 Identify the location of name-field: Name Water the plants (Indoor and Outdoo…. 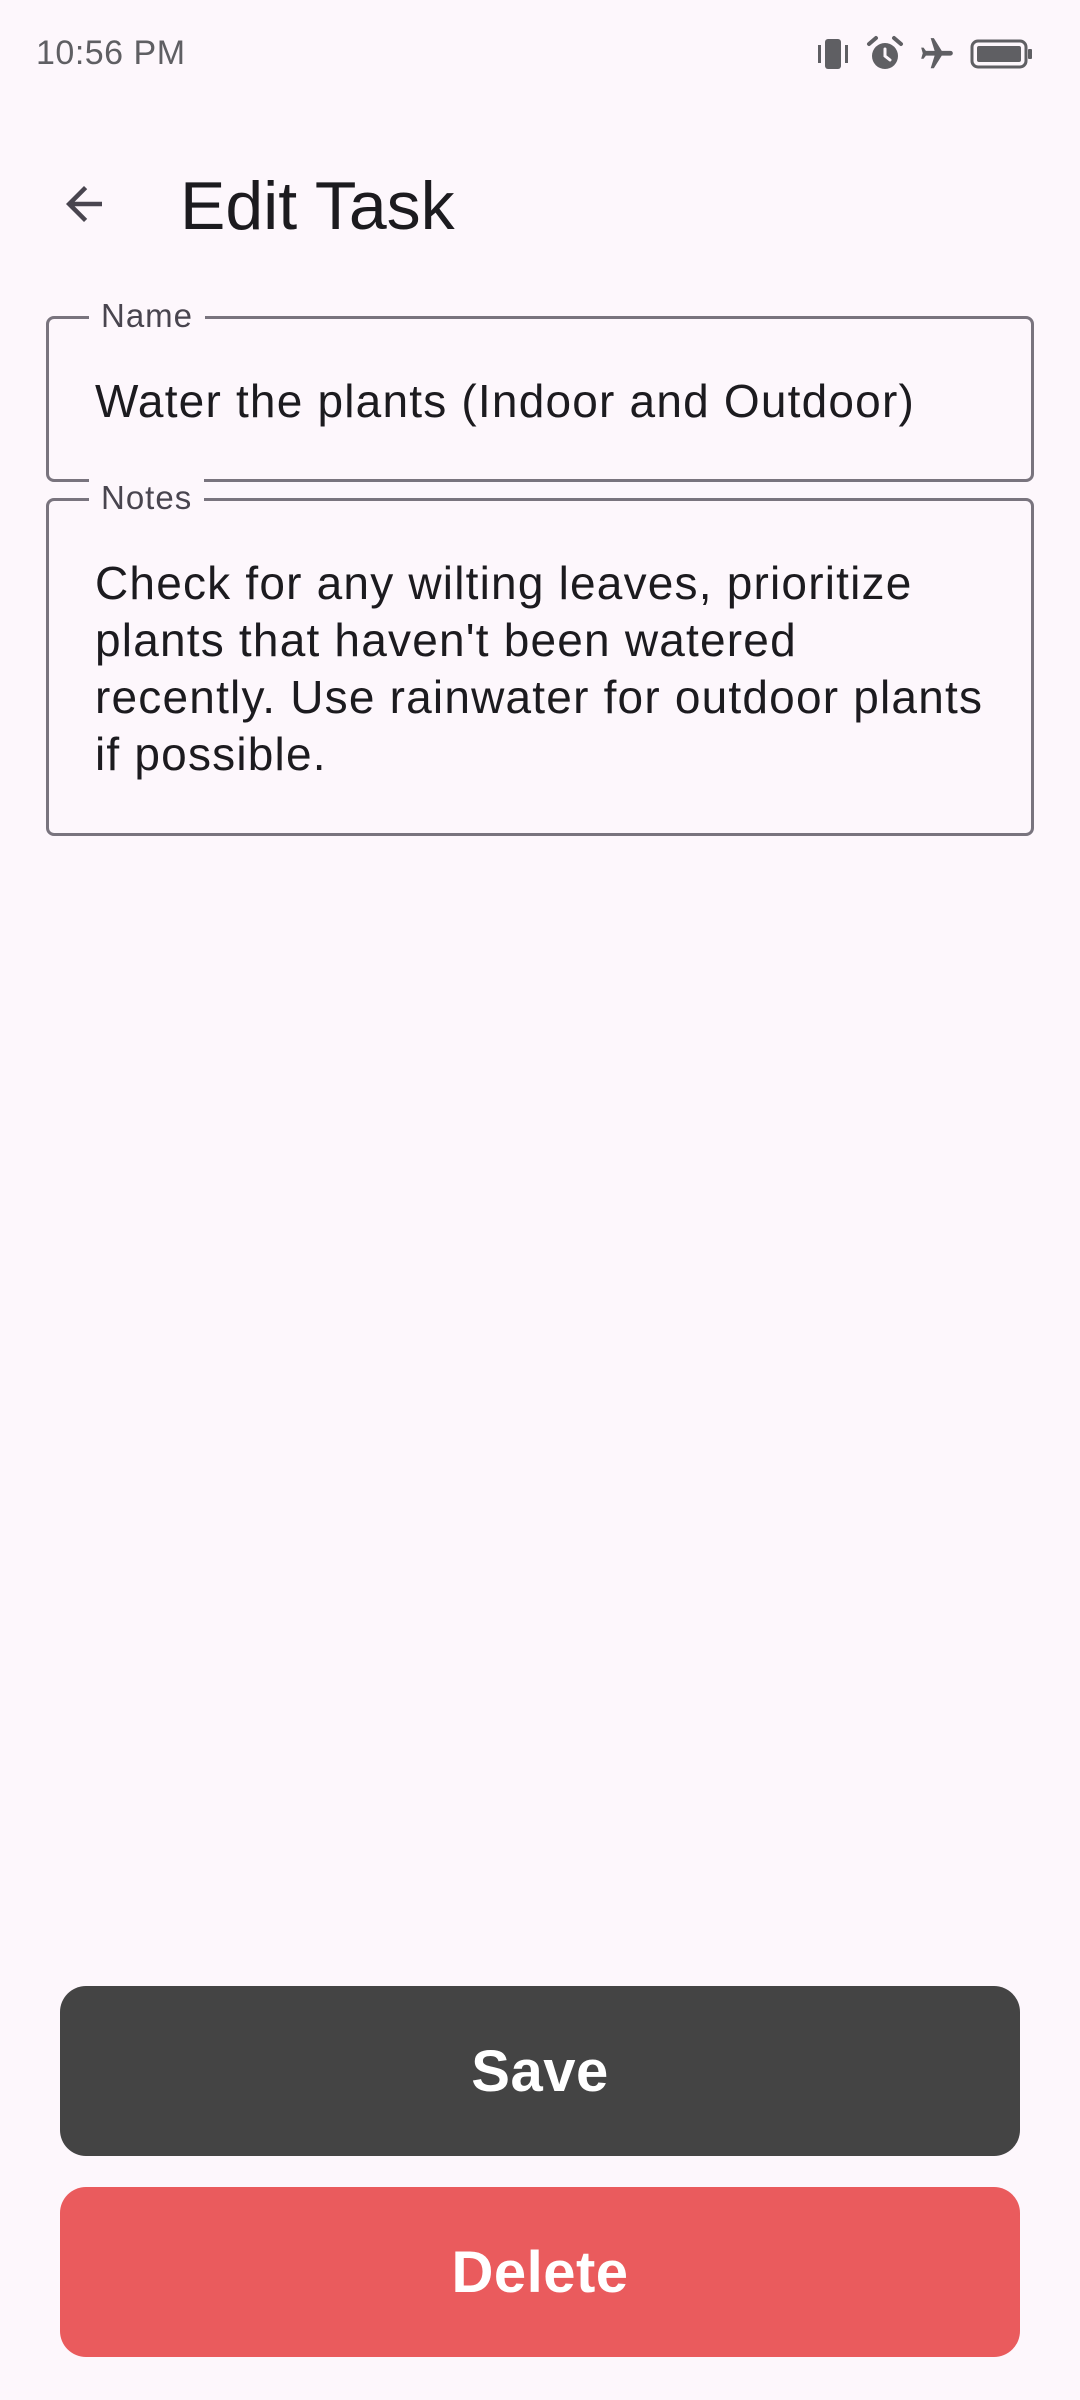
(540, 388).